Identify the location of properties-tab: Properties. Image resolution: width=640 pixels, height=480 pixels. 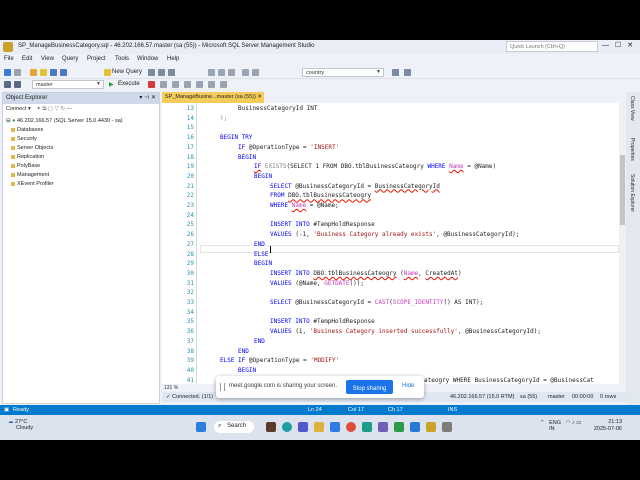
(632, 149).